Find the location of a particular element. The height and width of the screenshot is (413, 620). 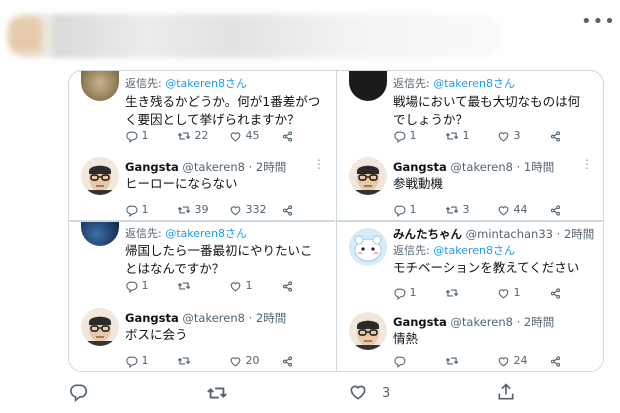

like-button: 332 is located at coordinates (248, 210).